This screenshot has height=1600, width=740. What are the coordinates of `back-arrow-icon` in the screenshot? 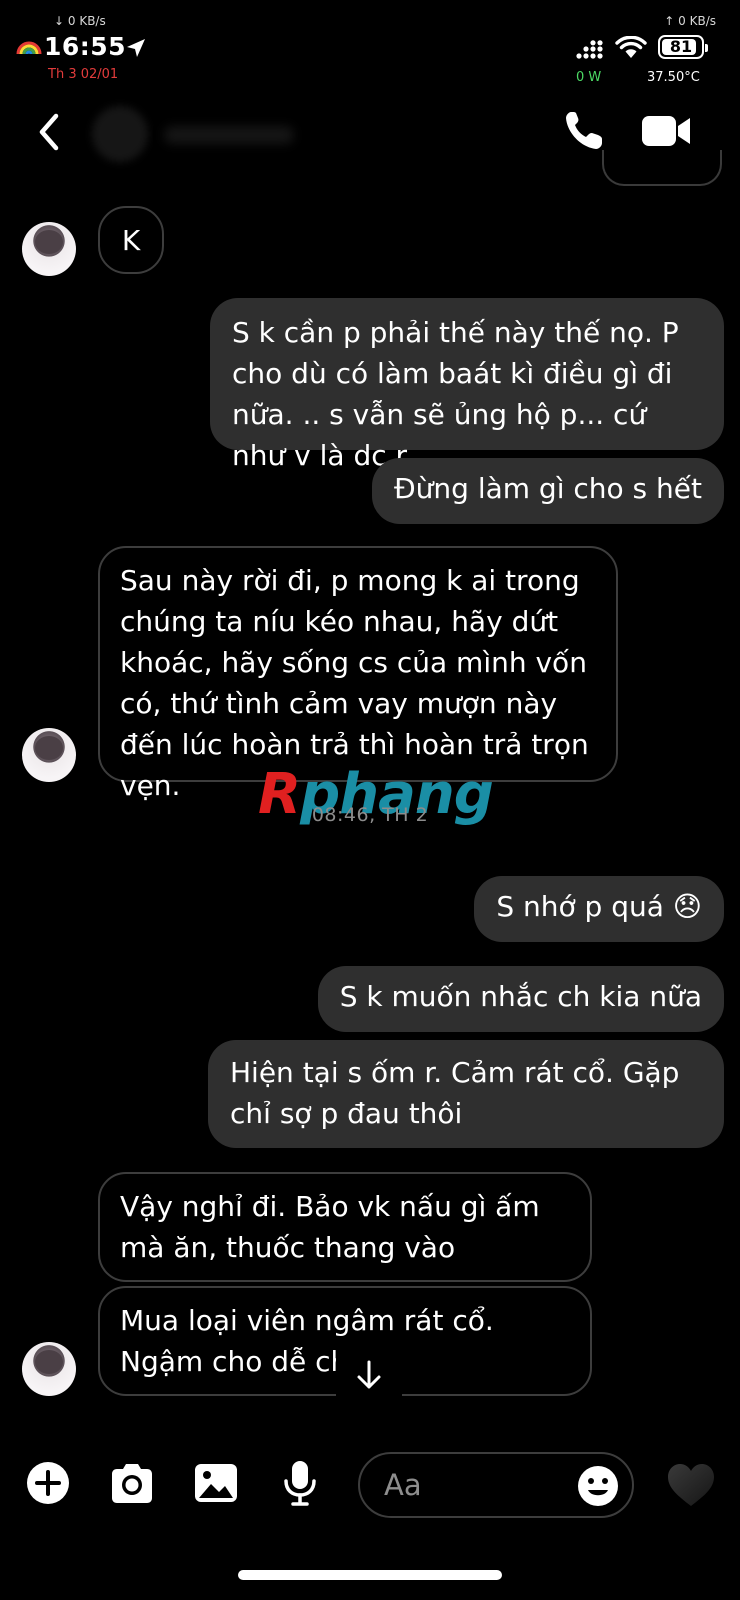 It's located at (50, 132).